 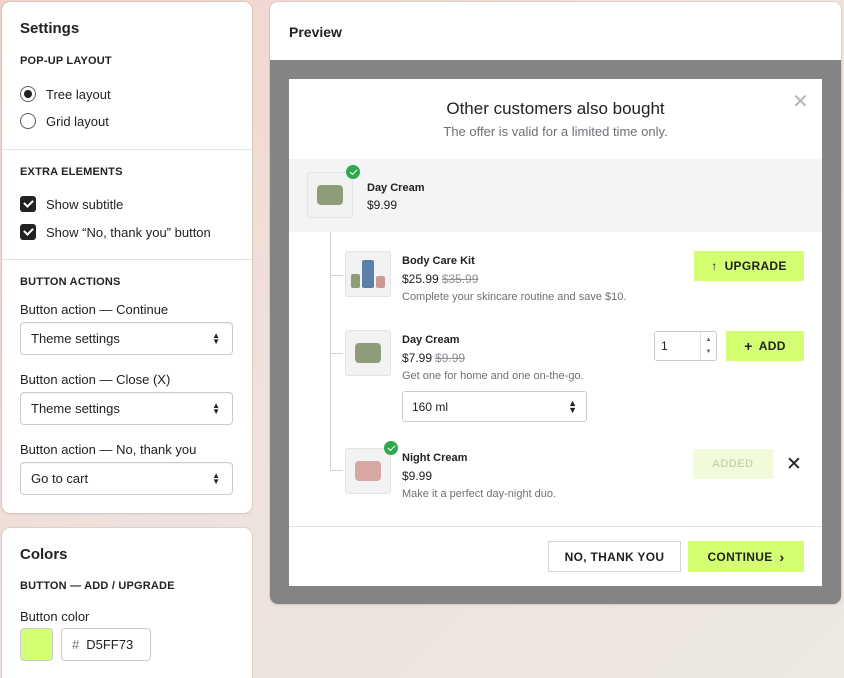 I want to click on upgrade-button: ↑ UPGRADE, so click(x=749, y=266).